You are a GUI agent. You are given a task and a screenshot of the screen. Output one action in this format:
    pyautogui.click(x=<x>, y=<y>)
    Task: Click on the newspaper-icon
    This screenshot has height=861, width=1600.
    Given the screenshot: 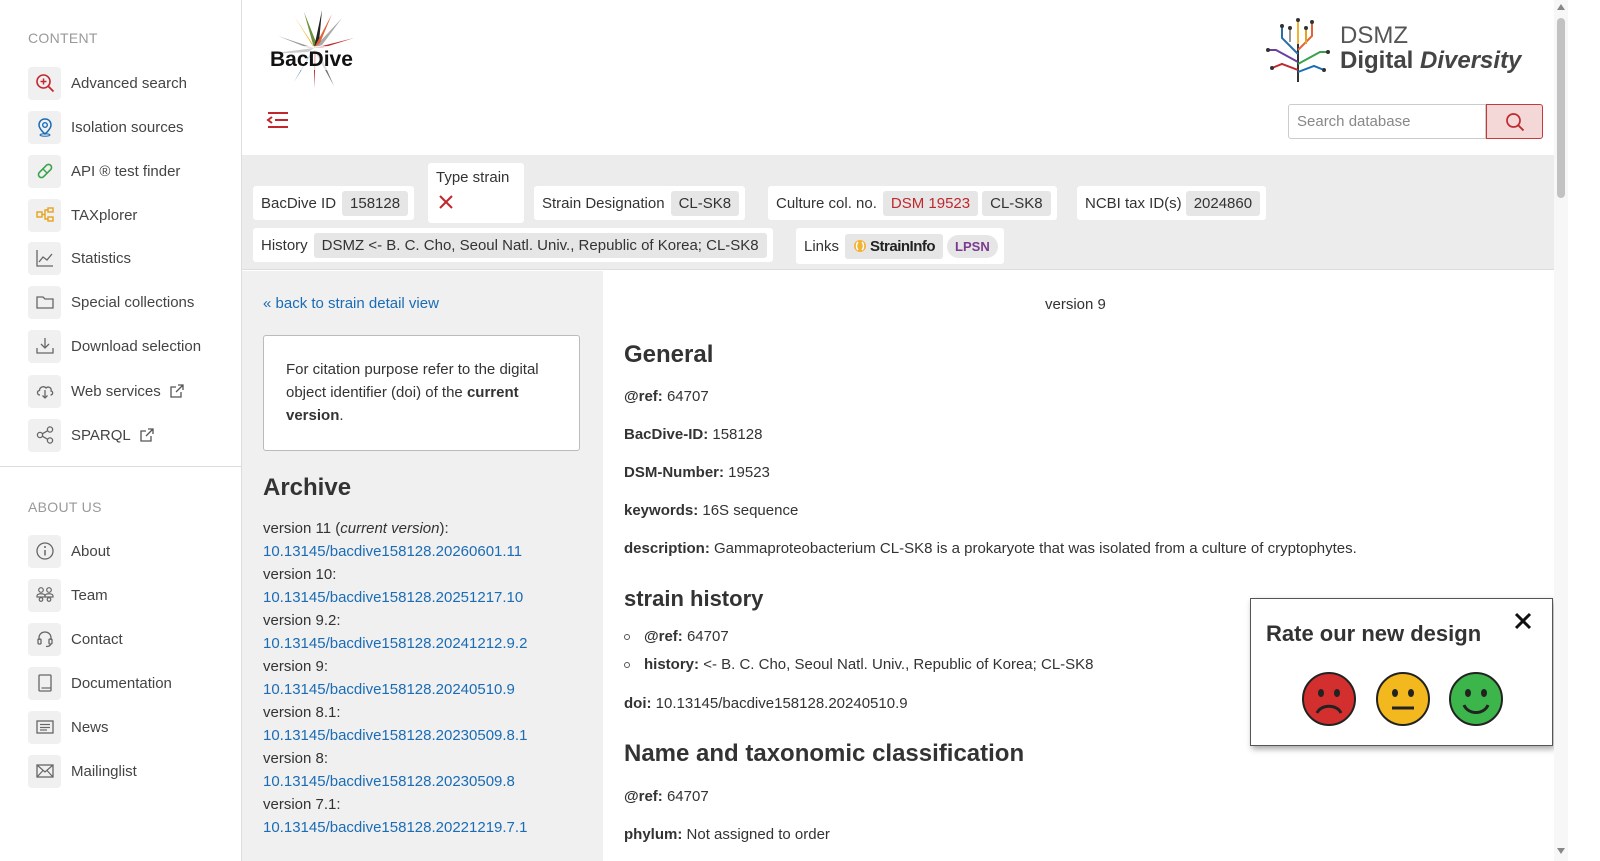 What is the action you would take?
    pyautogui.click(x=44, y=727)
    